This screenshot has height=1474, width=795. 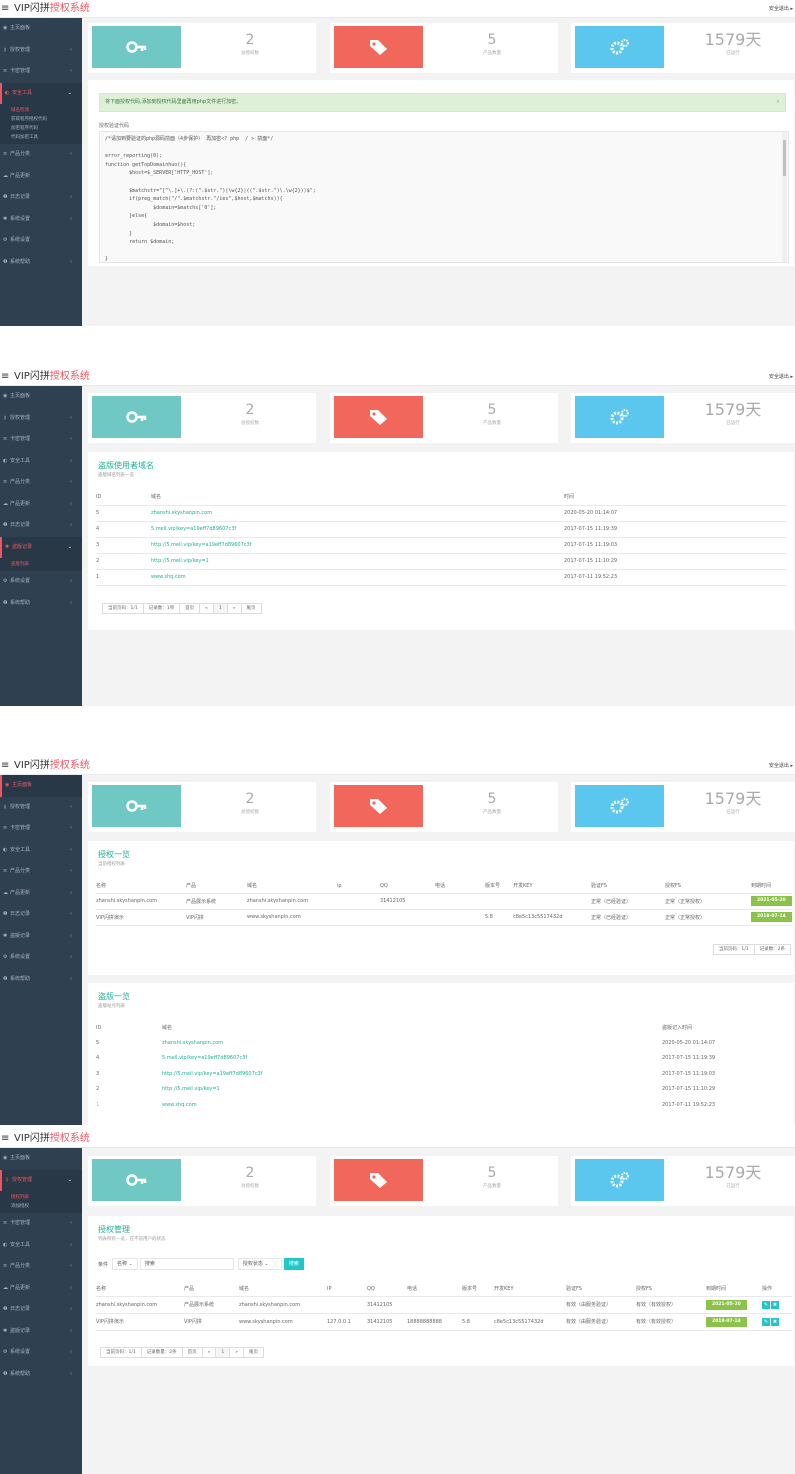 I want to click on sidebar-item: ◐ 安全工具 ⌄, so click(x=41, y=93).